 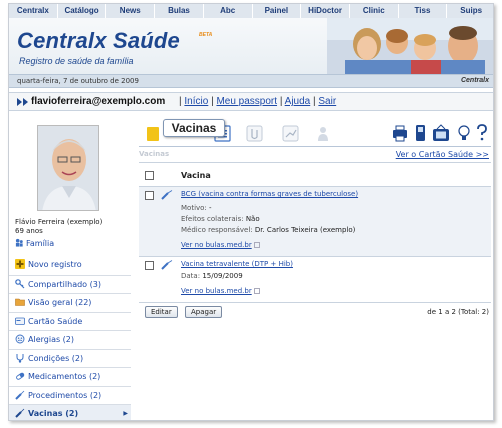 I want to click on sidebar-item-condicoes: Condições (2), so click(x=70, y=358).